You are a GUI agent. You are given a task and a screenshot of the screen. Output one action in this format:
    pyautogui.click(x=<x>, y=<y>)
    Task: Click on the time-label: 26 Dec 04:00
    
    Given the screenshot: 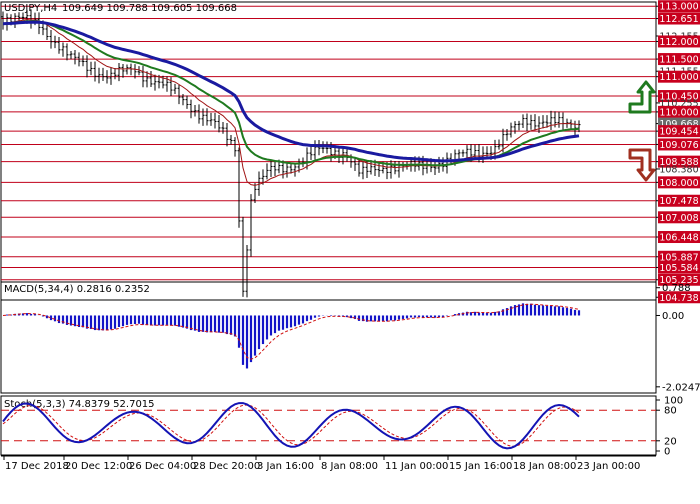 What is the action you would take?
    pyautogui.click(x=162, y=466)
    